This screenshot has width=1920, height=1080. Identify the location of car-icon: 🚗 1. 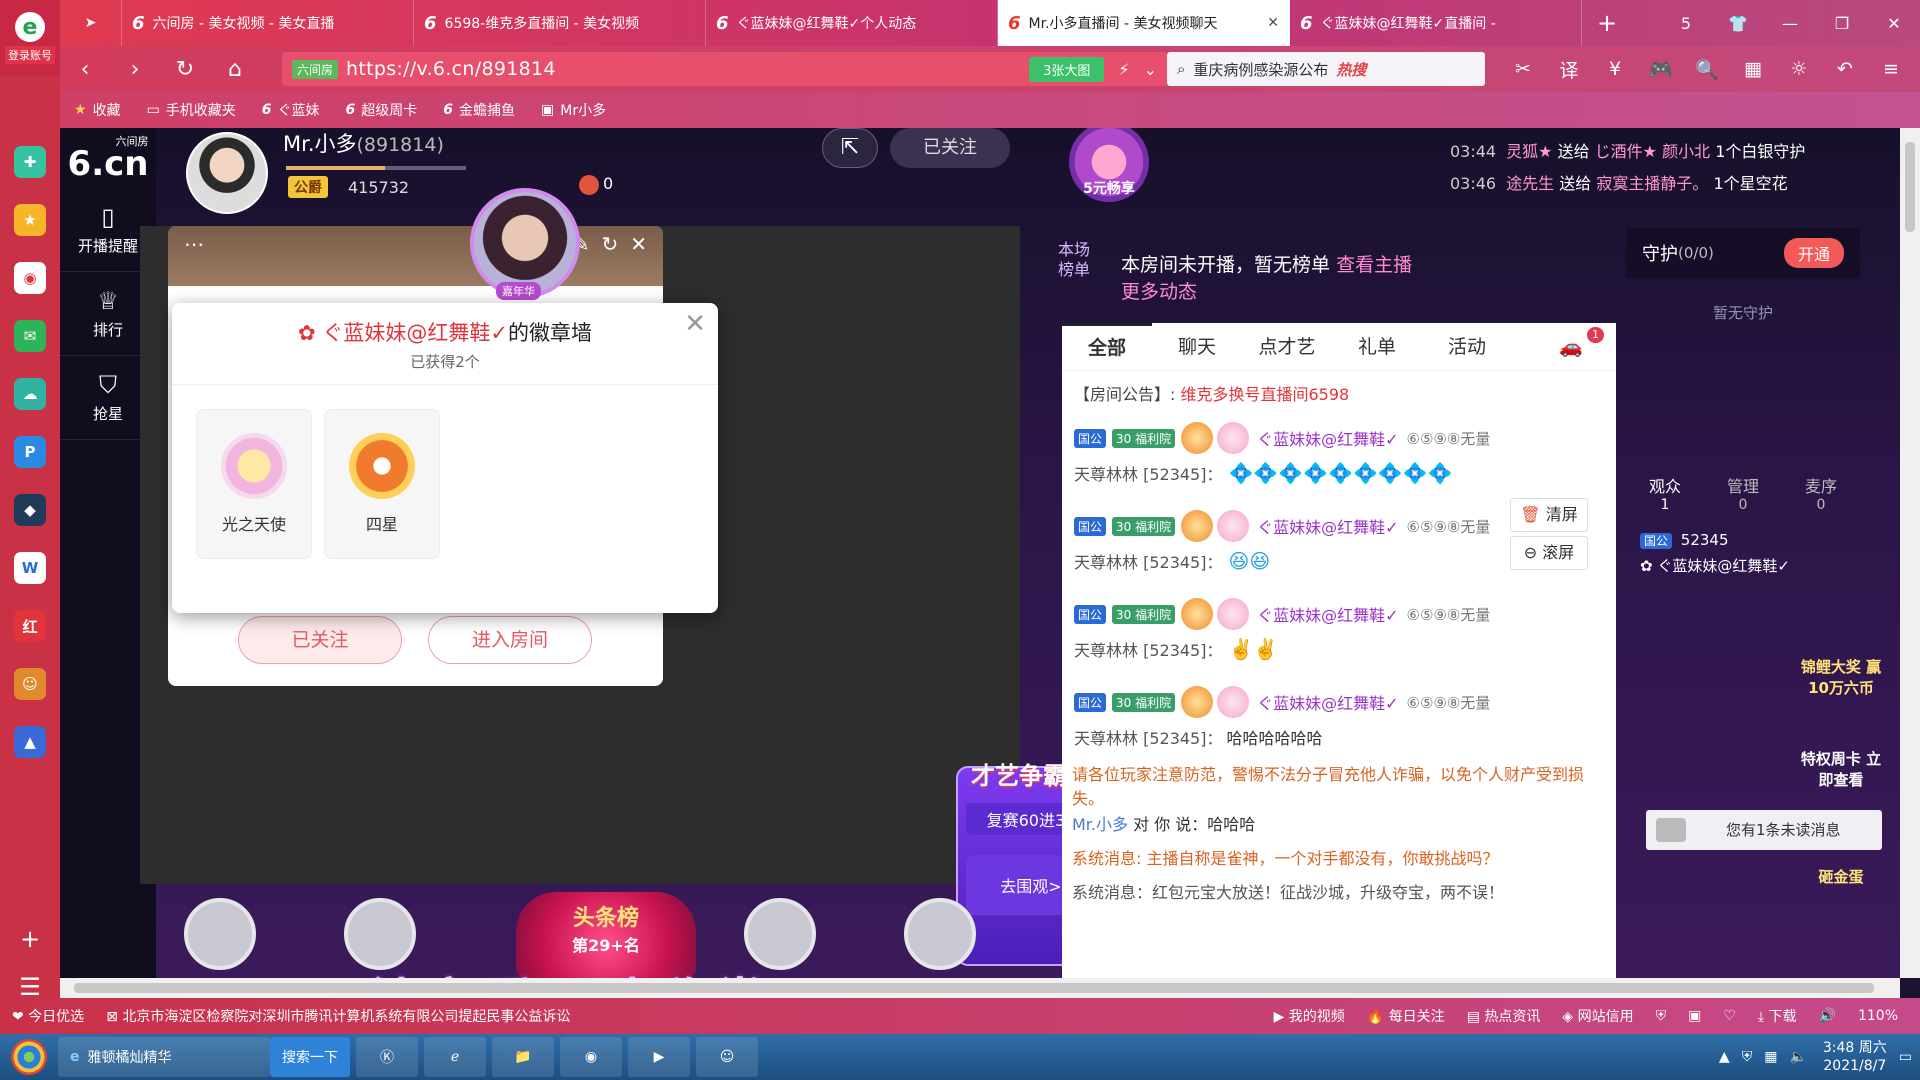
(1571, 346).